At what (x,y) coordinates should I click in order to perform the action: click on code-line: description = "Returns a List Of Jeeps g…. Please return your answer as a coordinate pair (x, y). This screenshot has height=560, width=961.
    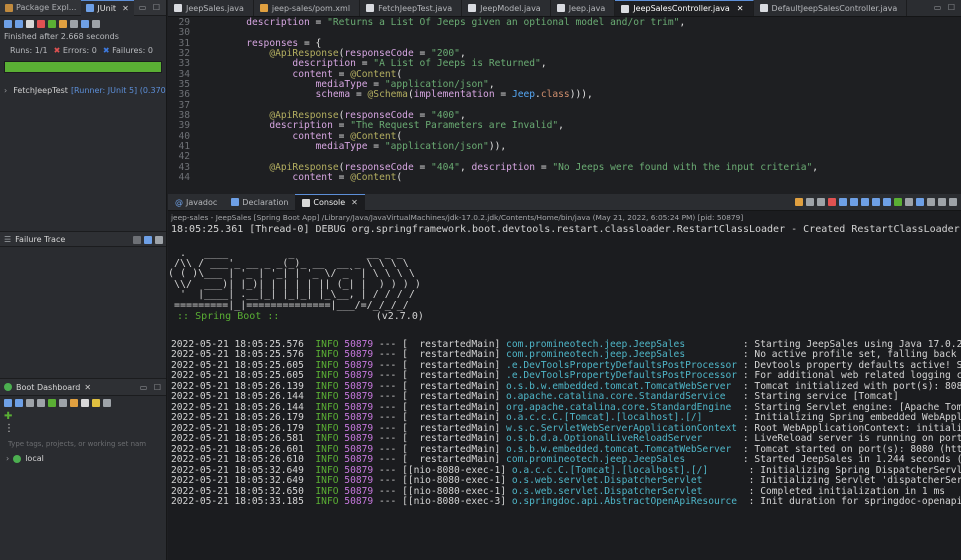
    Looking at the image, I should click on (509, 22).